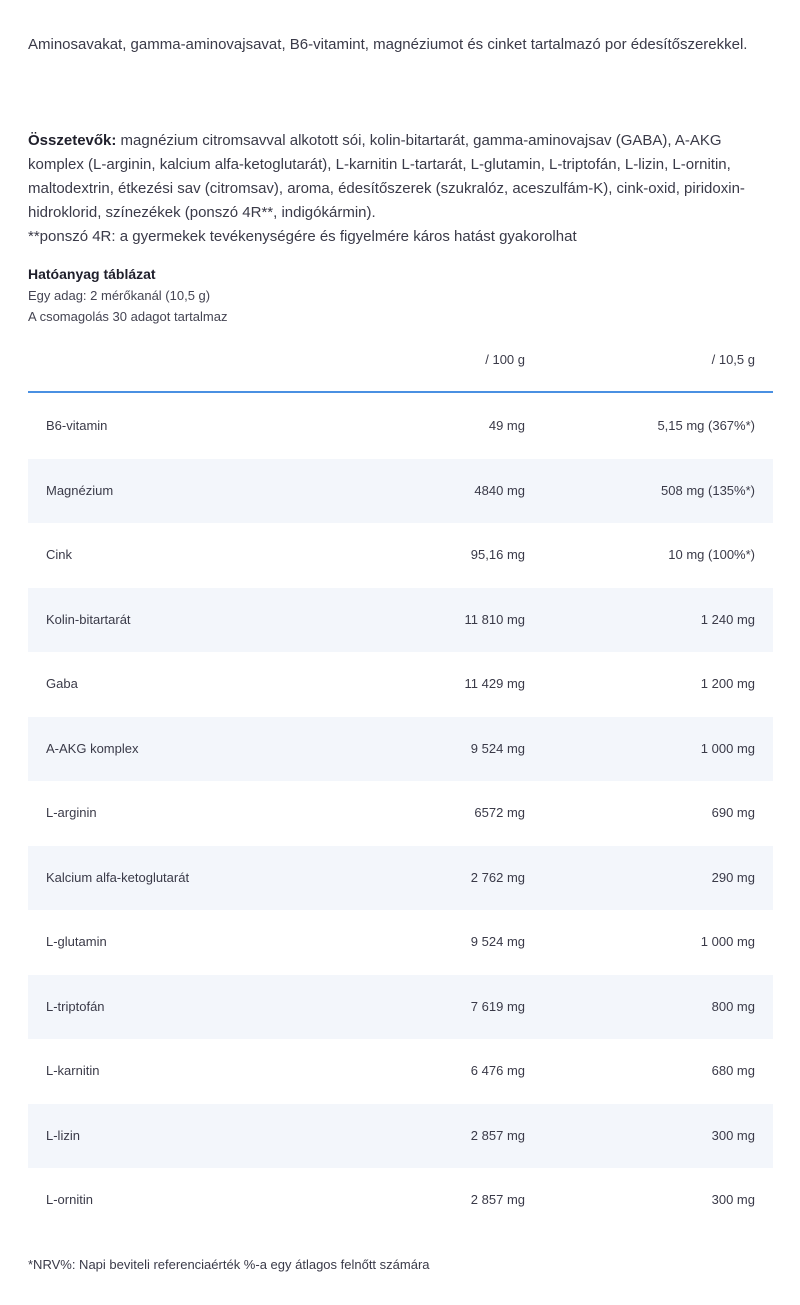  I want to click on nutrient-name: B6-vitamin, so click(77, 425).